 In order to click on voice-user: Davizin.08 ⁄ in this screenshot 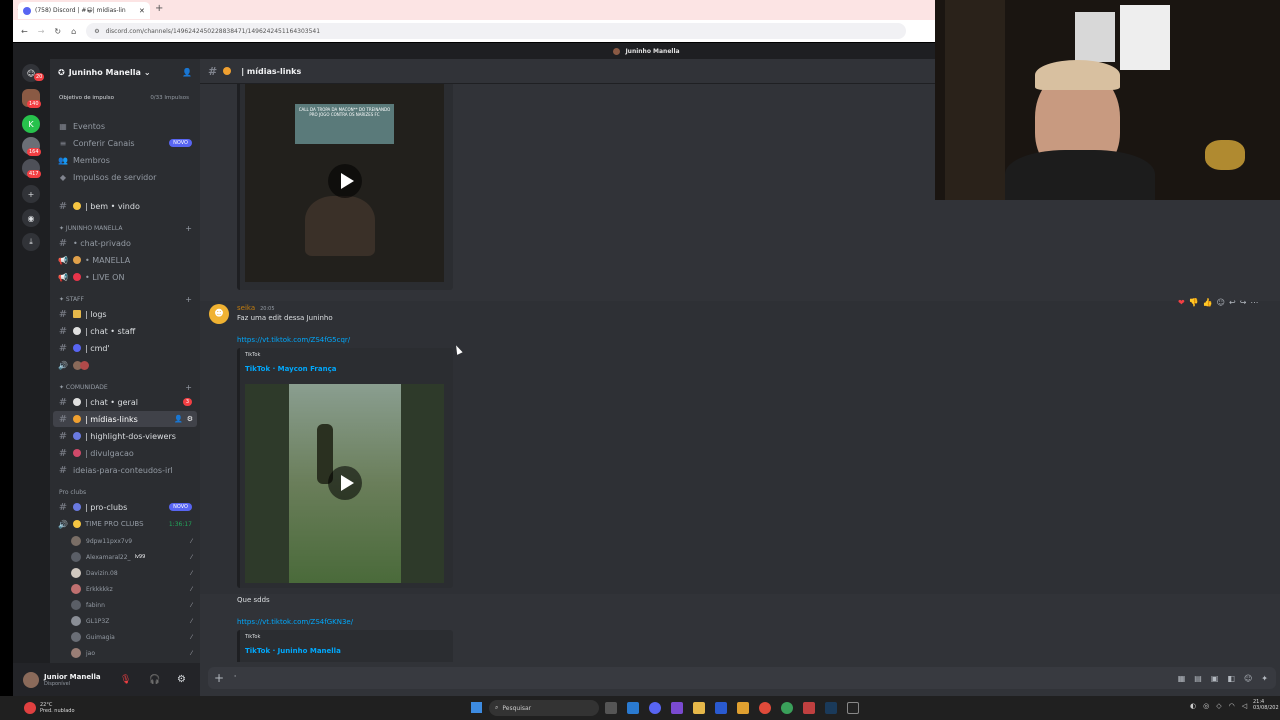, I will do `click(125, 573)`.